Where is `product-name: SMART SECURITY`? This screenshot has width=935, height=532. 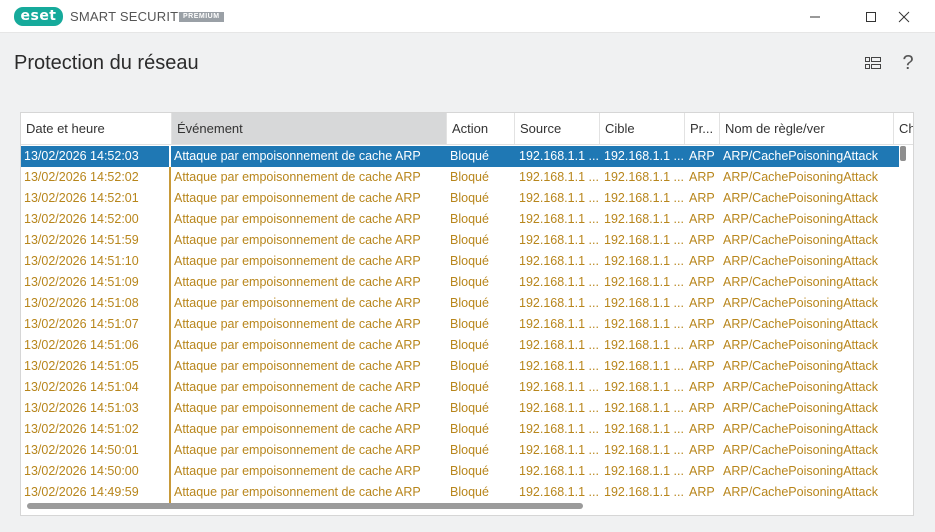 product-name: SMART SECURITY is located at coordinates (129, 16).